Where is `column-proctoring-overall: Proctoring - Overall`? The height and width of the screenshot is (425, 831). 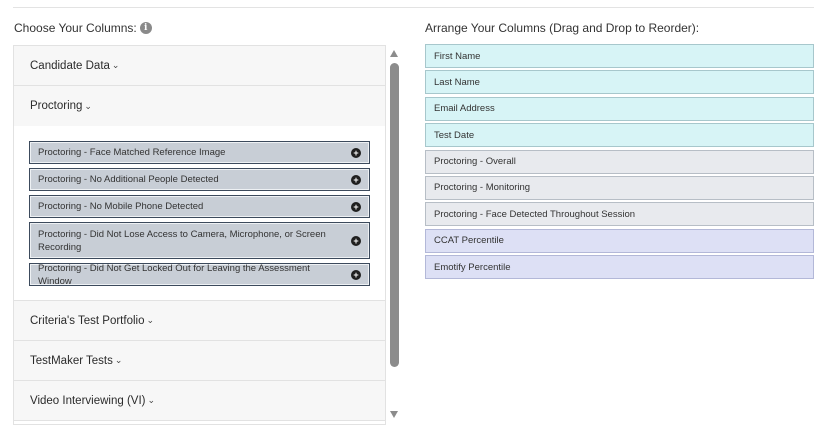 column-proctoring-overall: Proctoring - Overall is located at coordinates (619, 161).